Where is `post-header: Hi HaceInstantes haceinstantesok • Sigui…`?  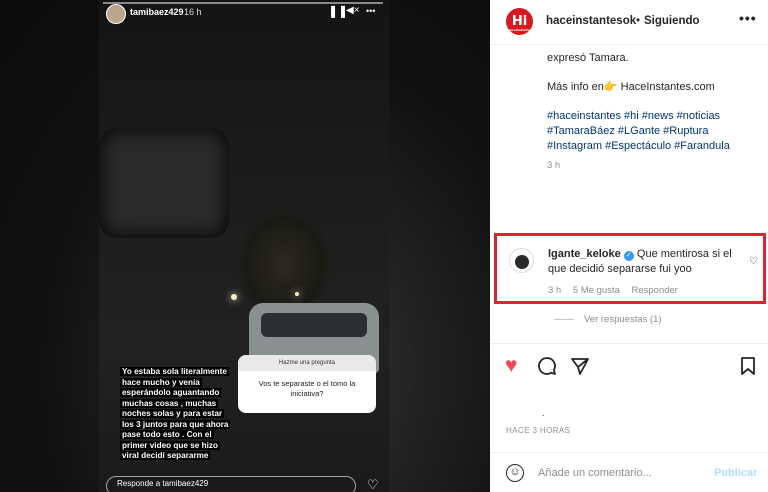
post-header: Hi HaceInstantes haceinstantesok • Sigui… is located at coordinates (629, 22).